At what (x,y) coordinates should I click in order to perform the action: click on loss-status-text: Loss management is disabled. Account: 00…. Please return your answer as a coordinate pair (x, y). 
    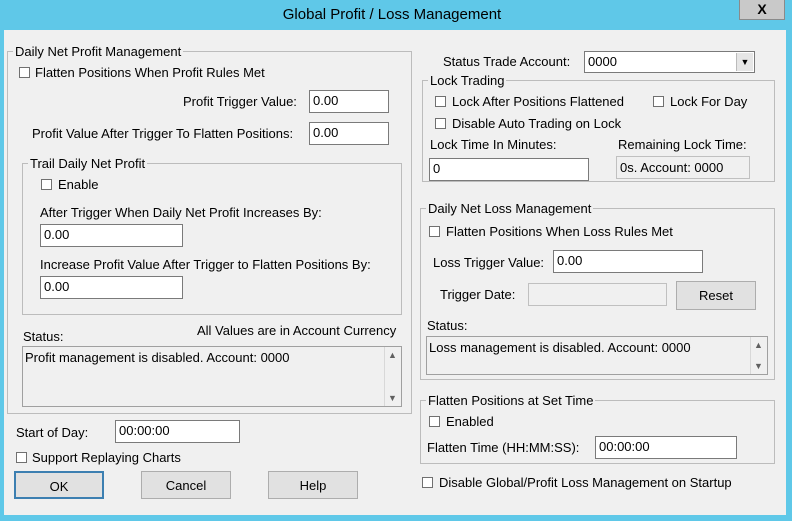
    Looking at the image, I should click on (560, 347).